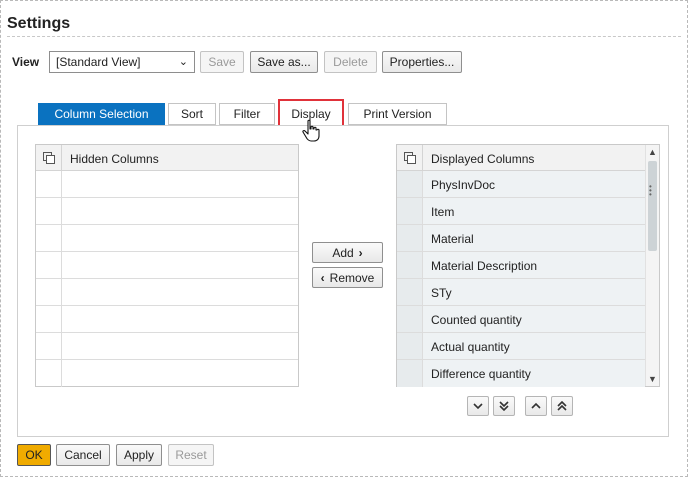  I want to click on add-button: Add ›, so click(347, 252).